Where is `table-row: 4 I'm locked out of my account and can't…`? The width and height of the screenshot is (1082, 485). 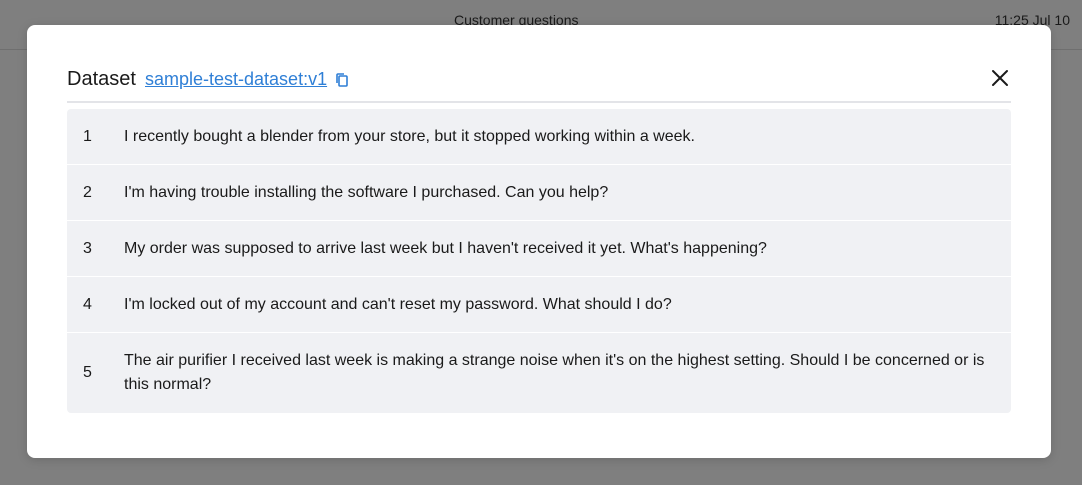 table-row: 4 I'm locked out of my account and can't… is located at coordinates (539, 305).